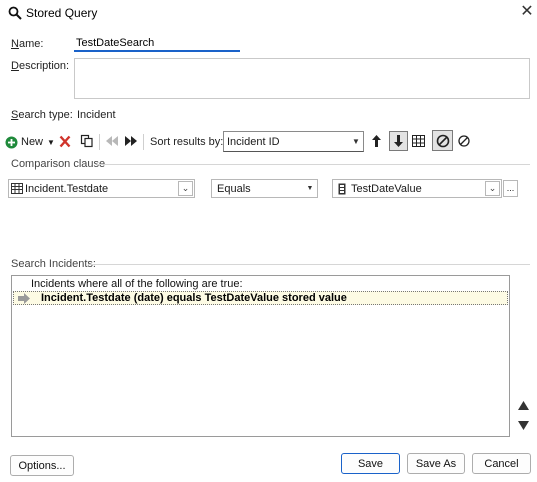  Describe the element at coordinates (386, 188) in the screenshot. I see `value-value: TestDateValue` at that location.